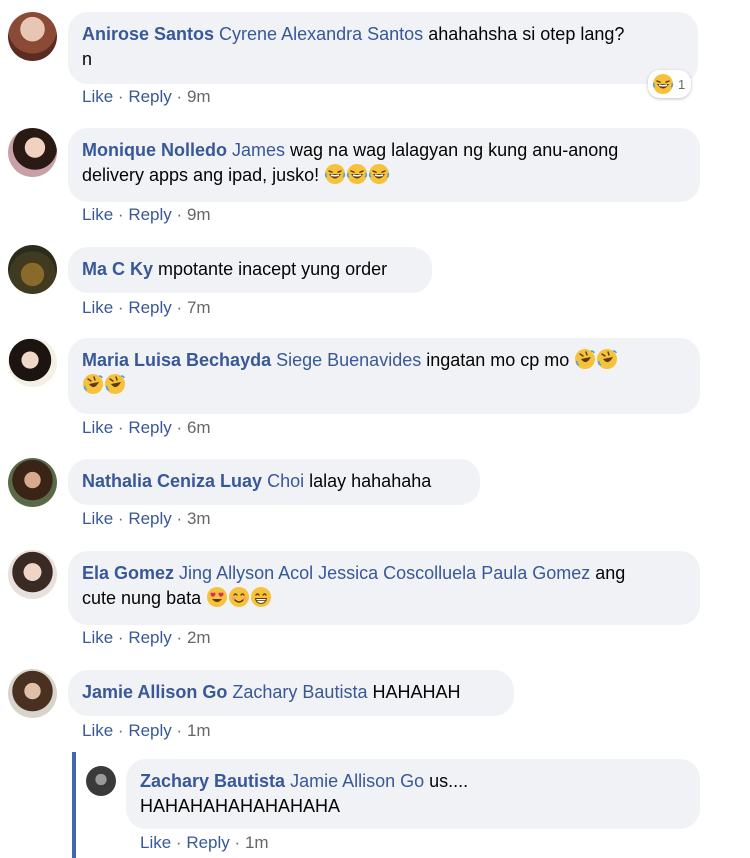 The height and width of the screenshot is (858, 750). What do you see at coordinates (498, 360) in the screenshot?
I see `comment-text: ingatan mo cp mo` at bounding box center [498, 360].